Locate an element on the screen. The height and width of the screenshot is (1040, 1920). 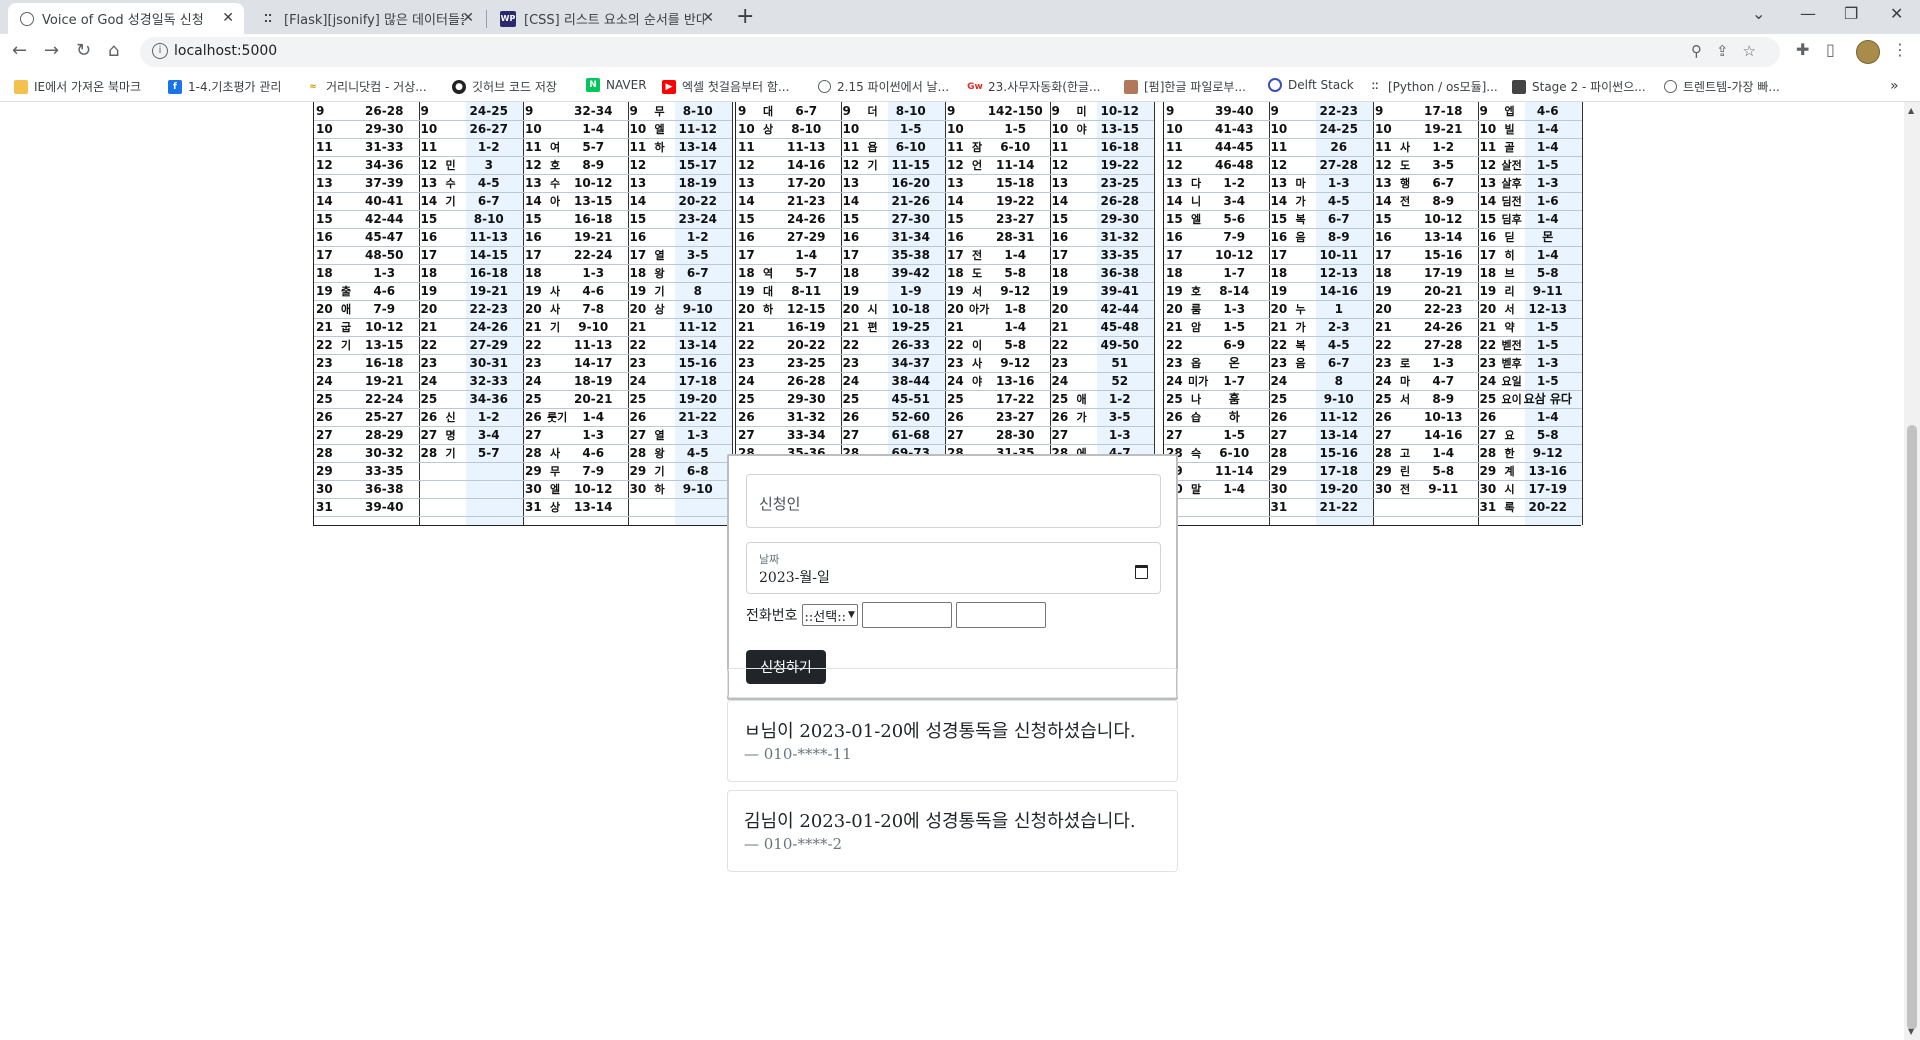
restore-icon: ❐ is located at coordinates (1851, 13).